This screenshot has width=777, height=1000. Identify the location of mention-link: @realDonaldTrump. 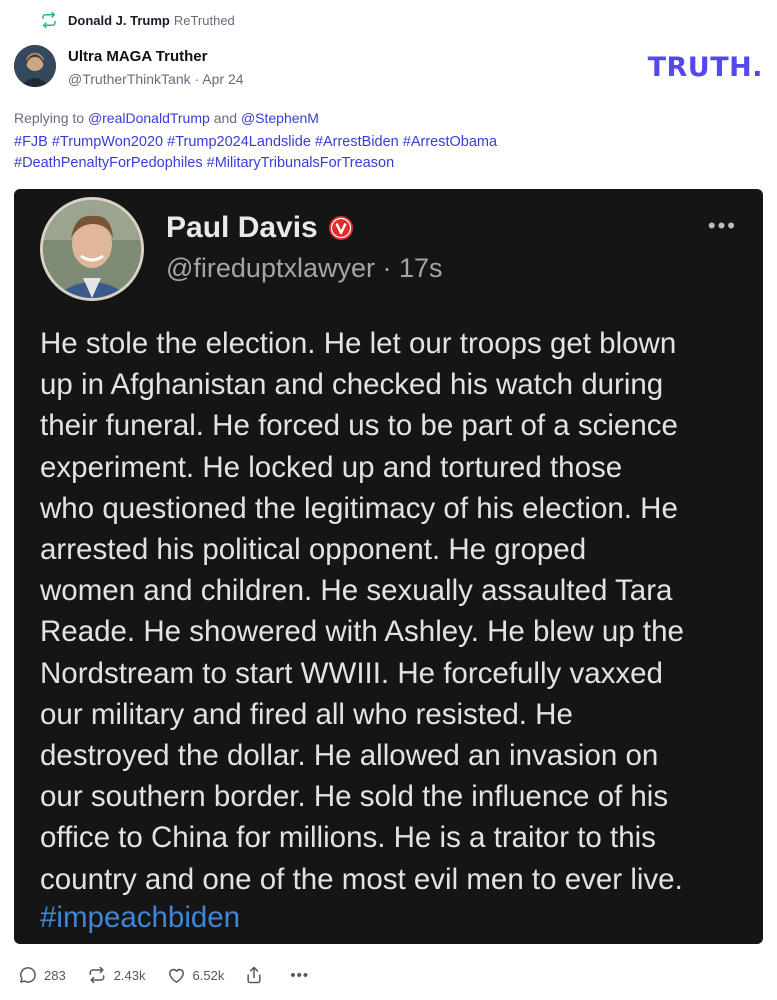
(149, 118).